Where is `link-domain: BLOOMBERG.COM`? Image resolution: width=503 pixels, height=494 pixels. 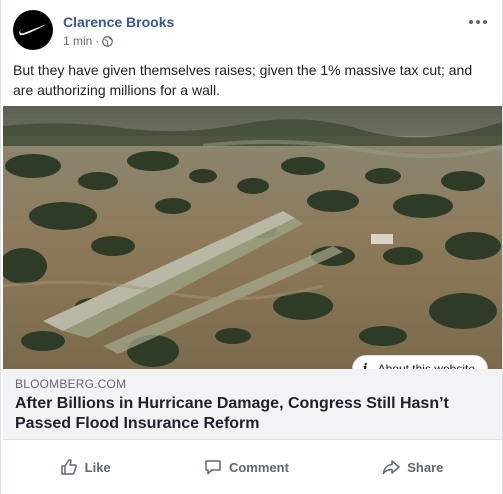 link-domain: BLOOMBERG.COM is located at coordinates (71, 384).